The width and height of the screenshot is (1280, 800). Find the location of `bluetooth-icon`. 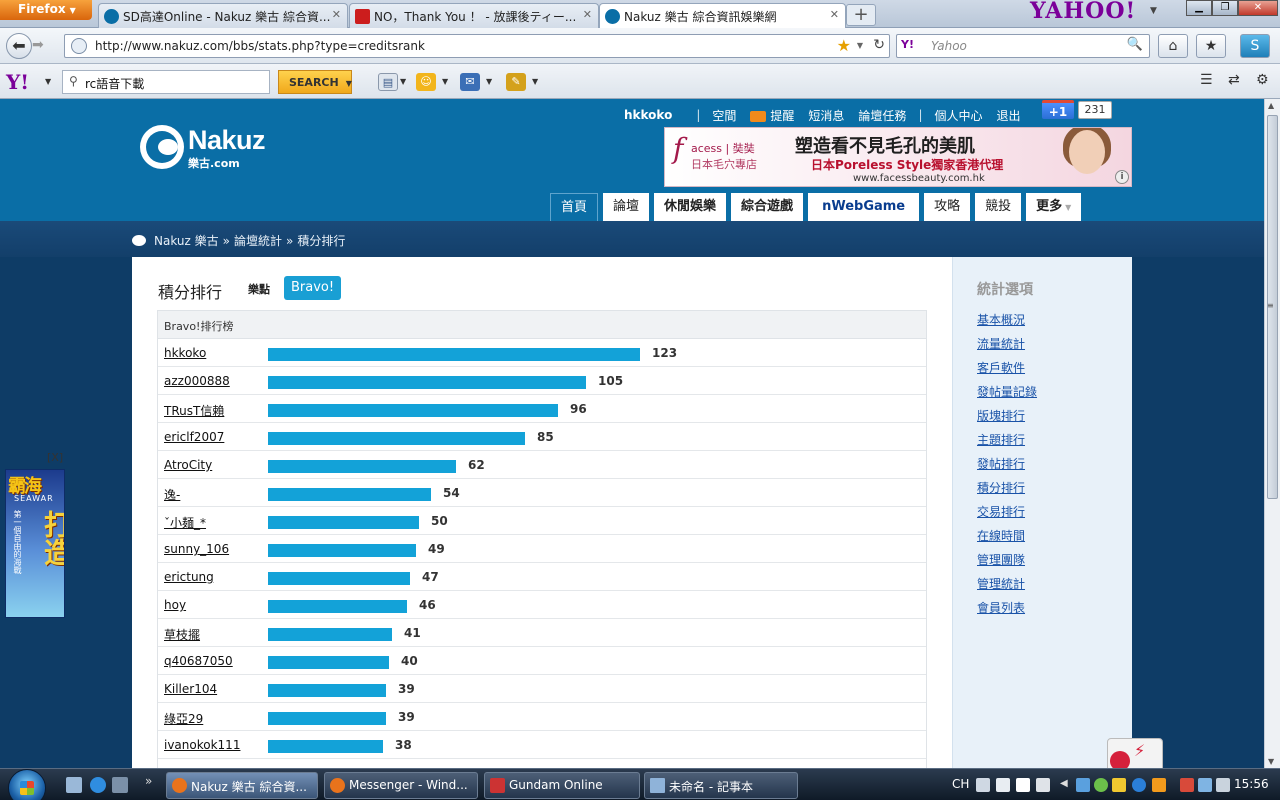

bluetooth-icon is located at coordinates (1139, 785).